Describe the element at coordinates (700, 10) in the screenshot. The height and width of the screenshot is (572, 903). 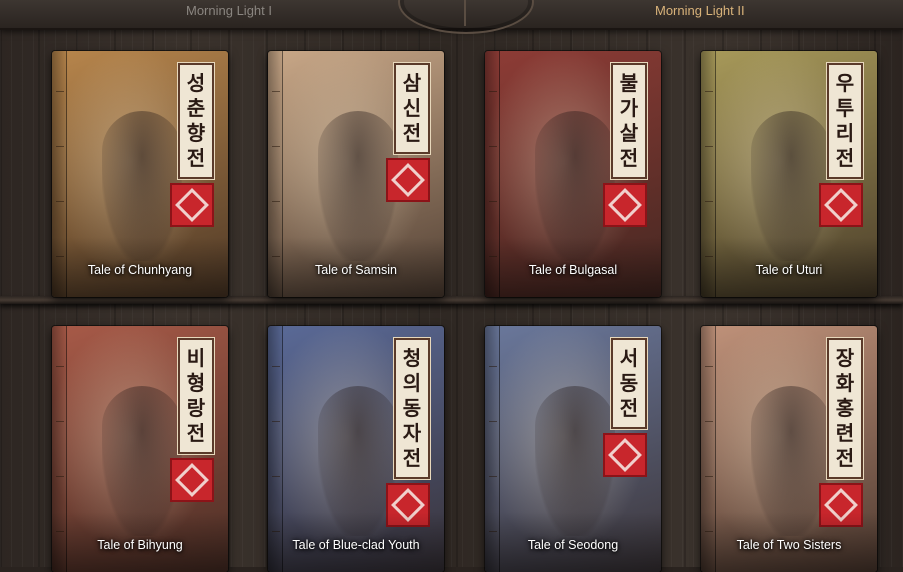
I see `tab-morning-light-2: Morning Light II` at that location.